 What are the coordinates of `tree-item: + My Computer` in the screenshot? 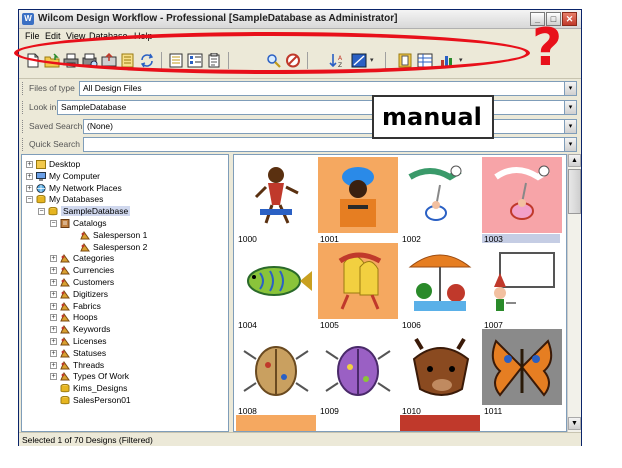 It's located at (124, 176).